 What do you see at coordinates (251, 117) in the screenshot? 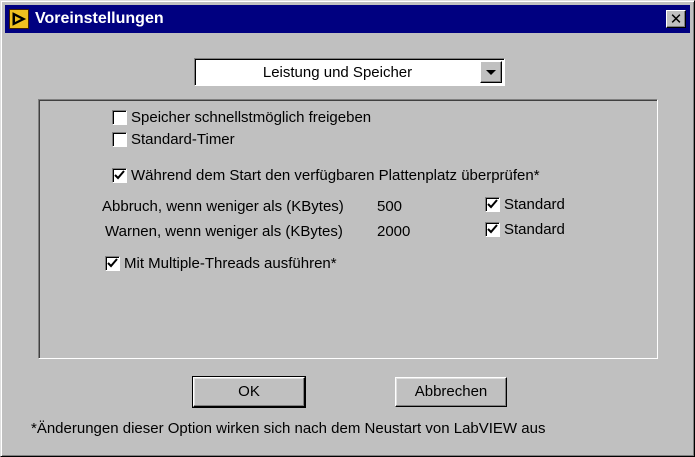
I see `free-memory-label: Speicher schnellstmöglich freigeben` at bounding box center [251, 117].